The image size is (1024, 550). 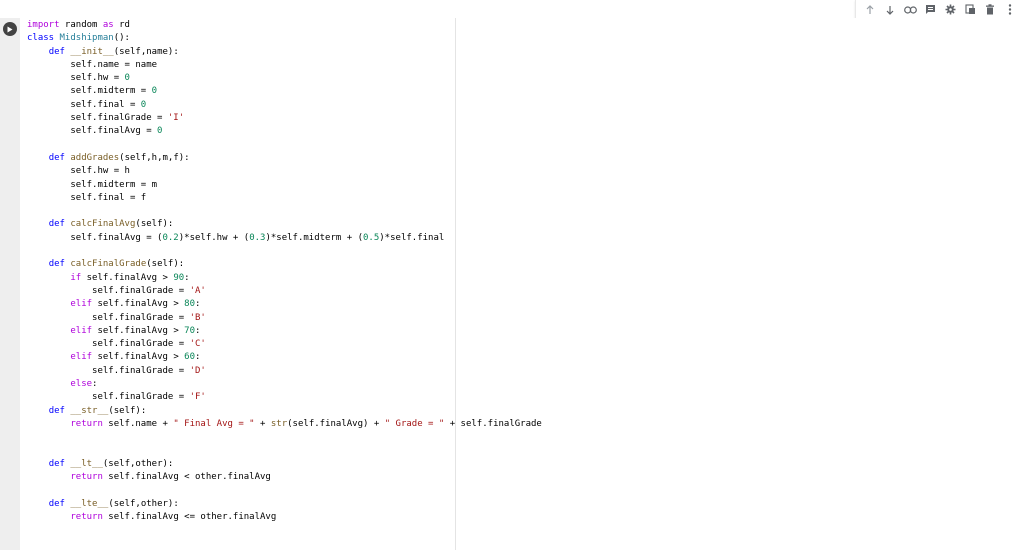 I want to click on code-token: (self.finalAvg) +, so click(x=336, y=423).